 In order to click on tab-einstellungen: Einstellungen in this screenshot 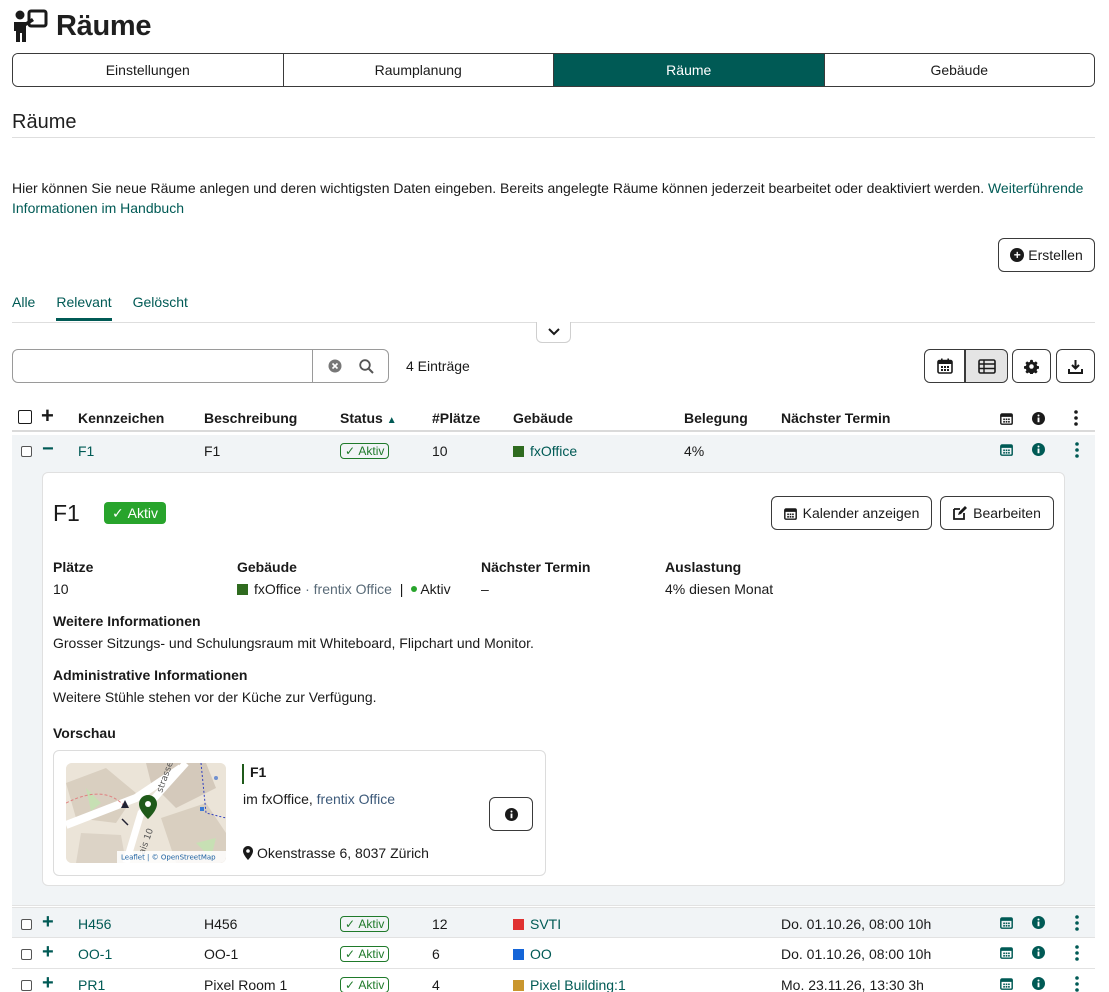, I will do `click(148, 70)`.